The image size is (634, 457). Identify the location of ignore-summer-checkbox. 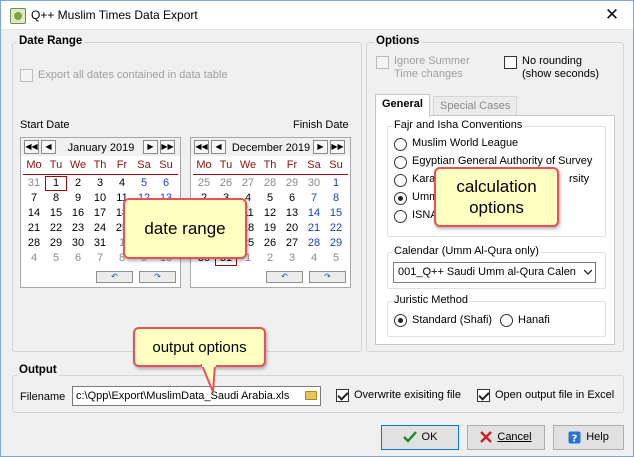
(382, 62).